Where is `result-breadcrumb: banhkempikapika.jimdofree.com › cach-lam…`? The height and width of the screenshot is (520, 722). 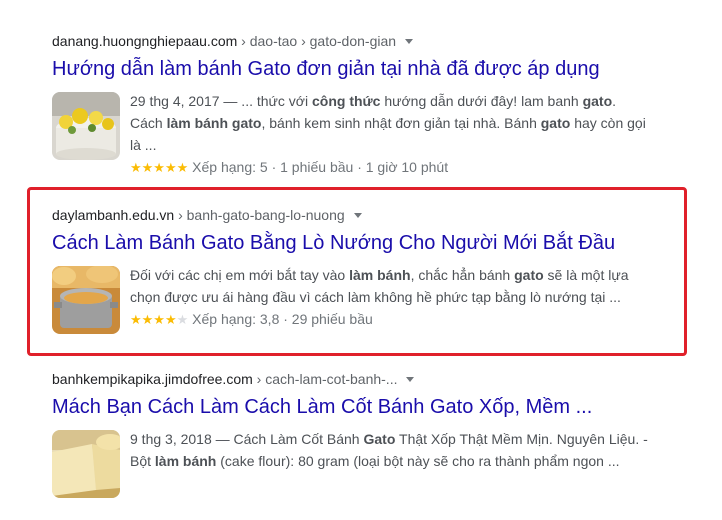
result-breadcrumb: banhkempikapika.jimdofree.com › cach-lam… is located at coordinates (367, 379).